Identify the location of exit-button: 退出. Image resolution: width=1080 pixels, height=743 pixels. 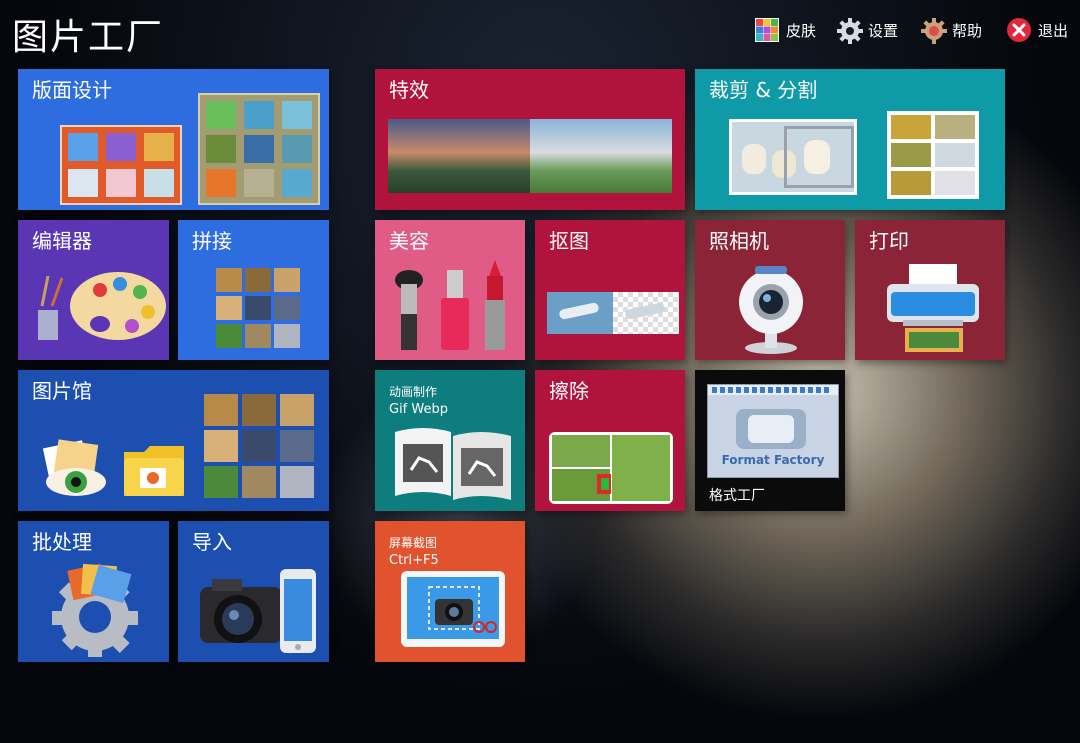
(1037, 30).